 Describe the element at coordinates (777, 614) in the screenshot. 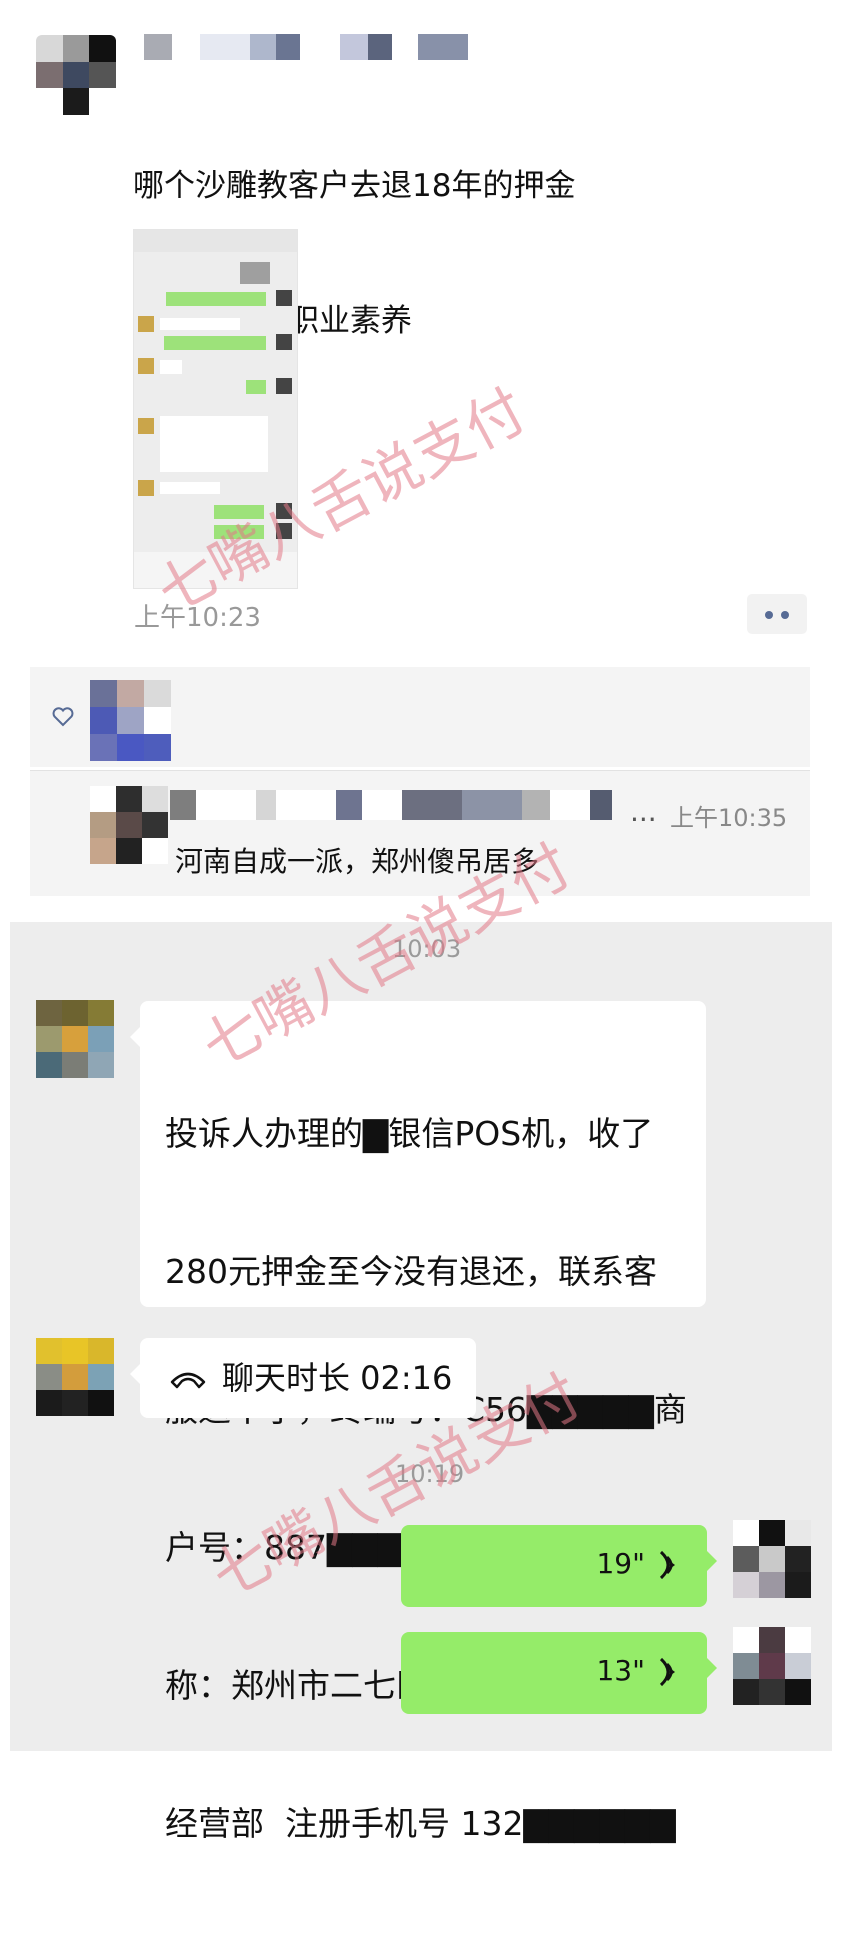

I see `more-actions-button` at that location.